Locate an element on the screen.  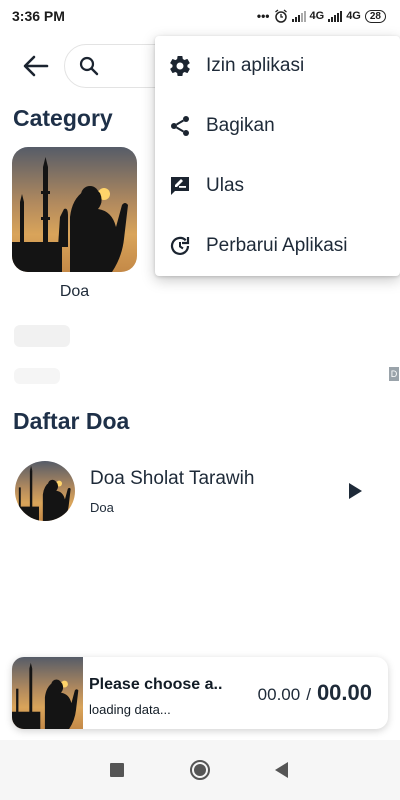
triangle-back-icon is located at coordinates (281, 770).